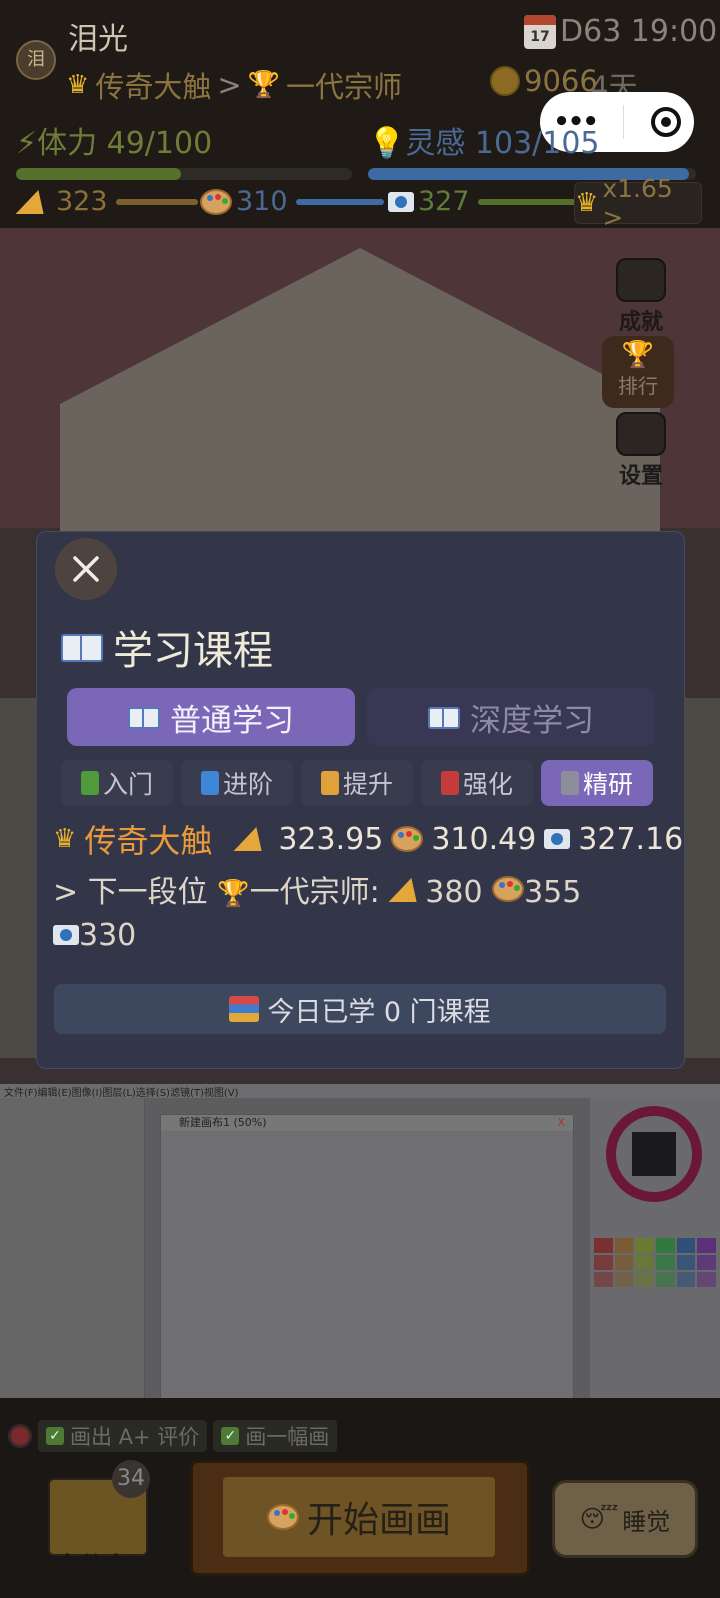 Image resolution: width=720 pixels, height=1598 pixels. What do you see at coordinates (654, 1154) in the screenshot?
I see `color-wheel` at bounding box center [654, 1154].